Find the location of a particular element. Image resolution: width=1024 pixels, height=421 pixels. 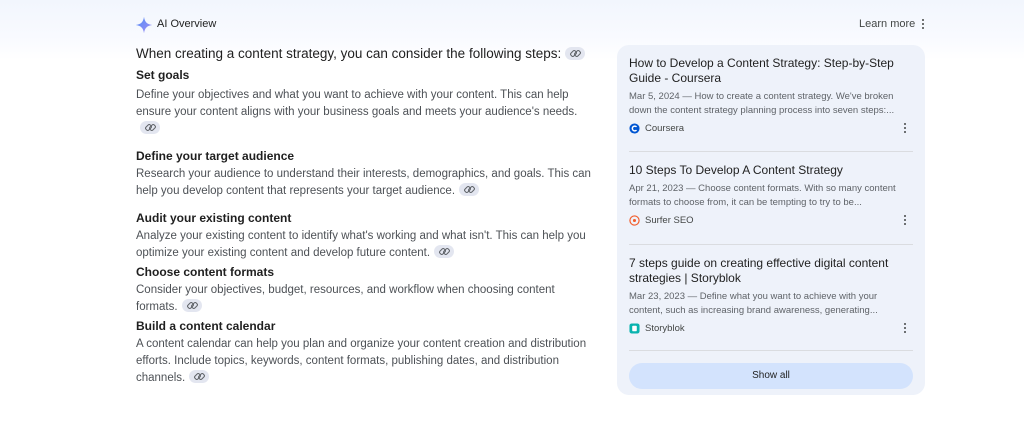

source-site: Storyblok is located at coordinates (771, 329).